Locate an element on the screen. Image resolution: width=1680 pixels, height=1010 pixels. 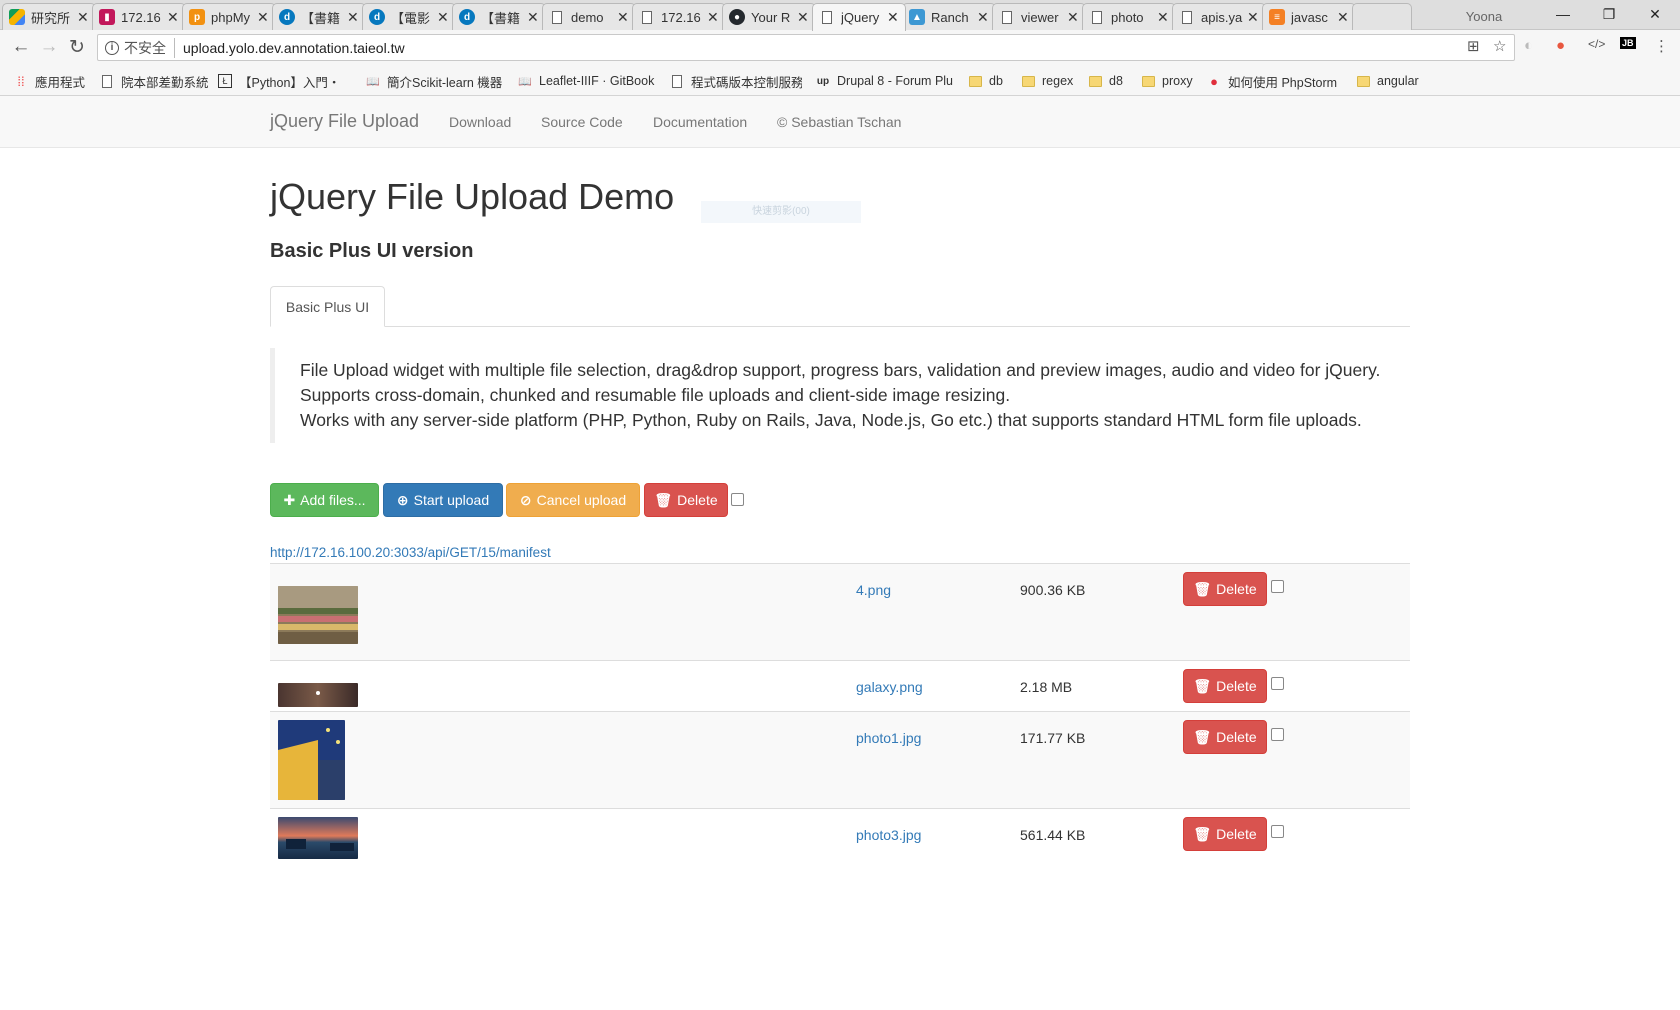
nav-link-source-code: Source Code is located at coordinates (582, 122).